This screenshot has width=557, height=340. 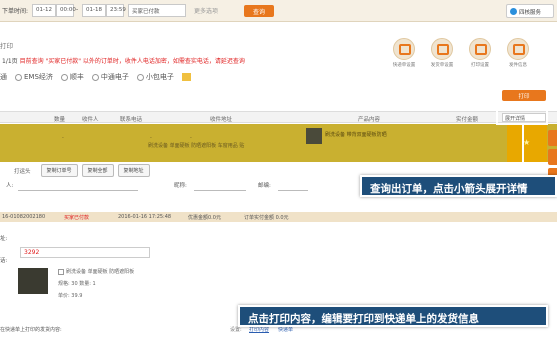 What do you see at coordinates (133, 170) in the screenshot?
I see `copy-address-button: 复制地址` at bounding box center [133, 170].